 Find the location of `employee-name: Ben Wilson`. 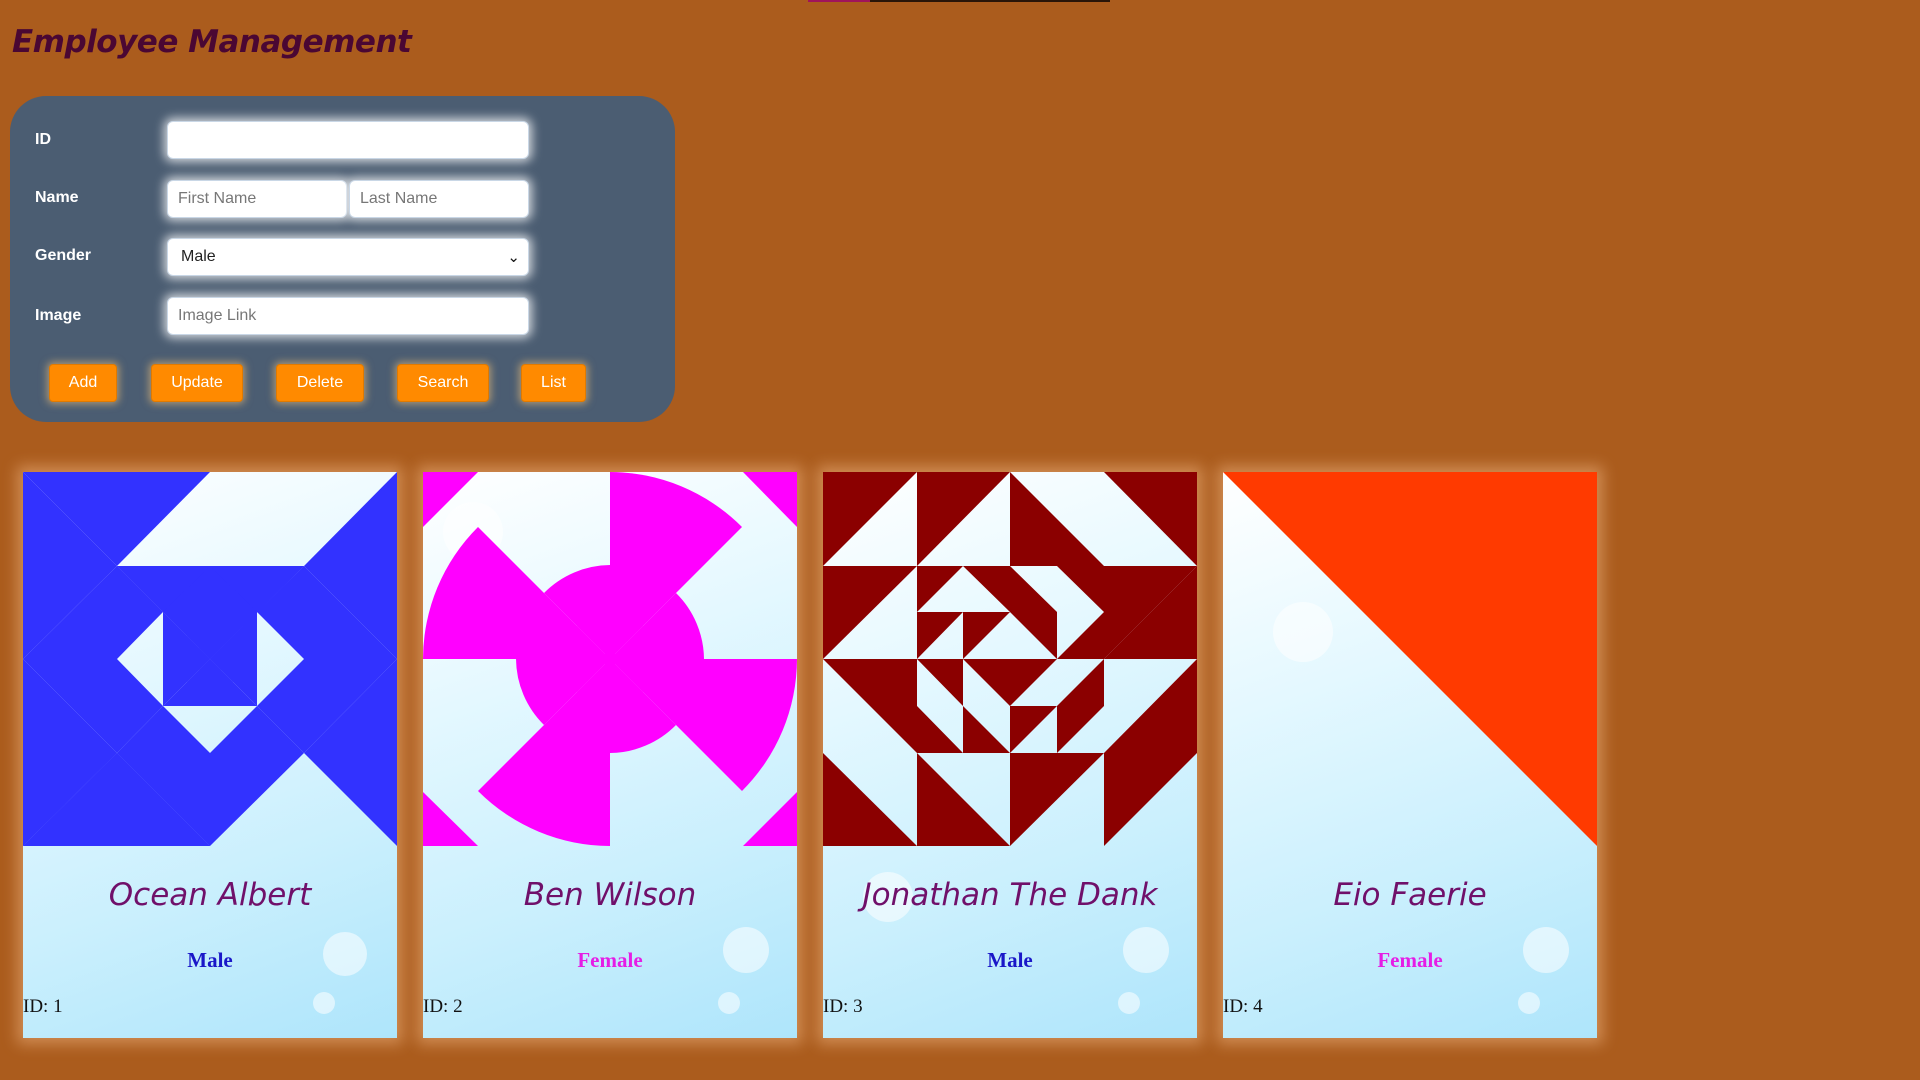

employee-name: Ben Wilson is located at coordinates (610, 895).